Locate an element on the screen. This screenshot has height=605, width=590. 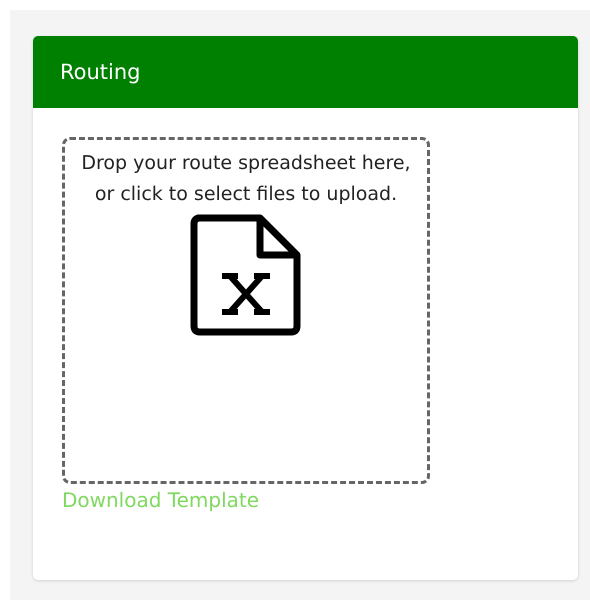
drop-instructions: Drop your route spreadsheet here, or click to select files to upload. is located at coordinates (246, 179).